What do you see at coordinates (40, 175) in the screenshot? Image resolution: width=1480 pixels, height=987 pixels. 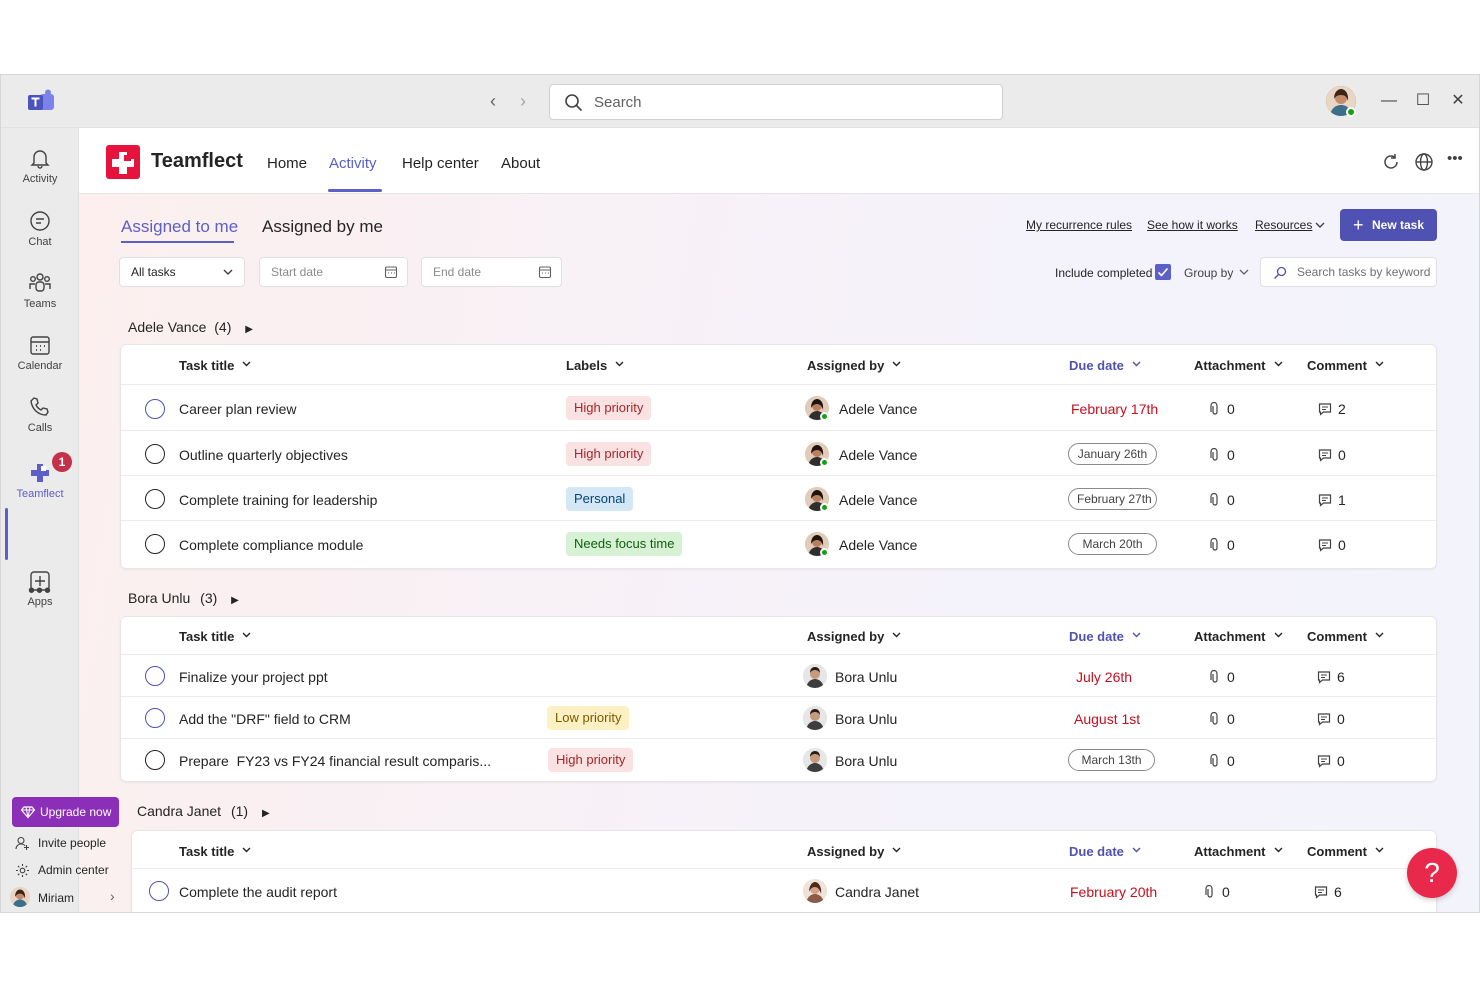 I see `rail-item-activity: Activity` at bounding box center [40, 175].